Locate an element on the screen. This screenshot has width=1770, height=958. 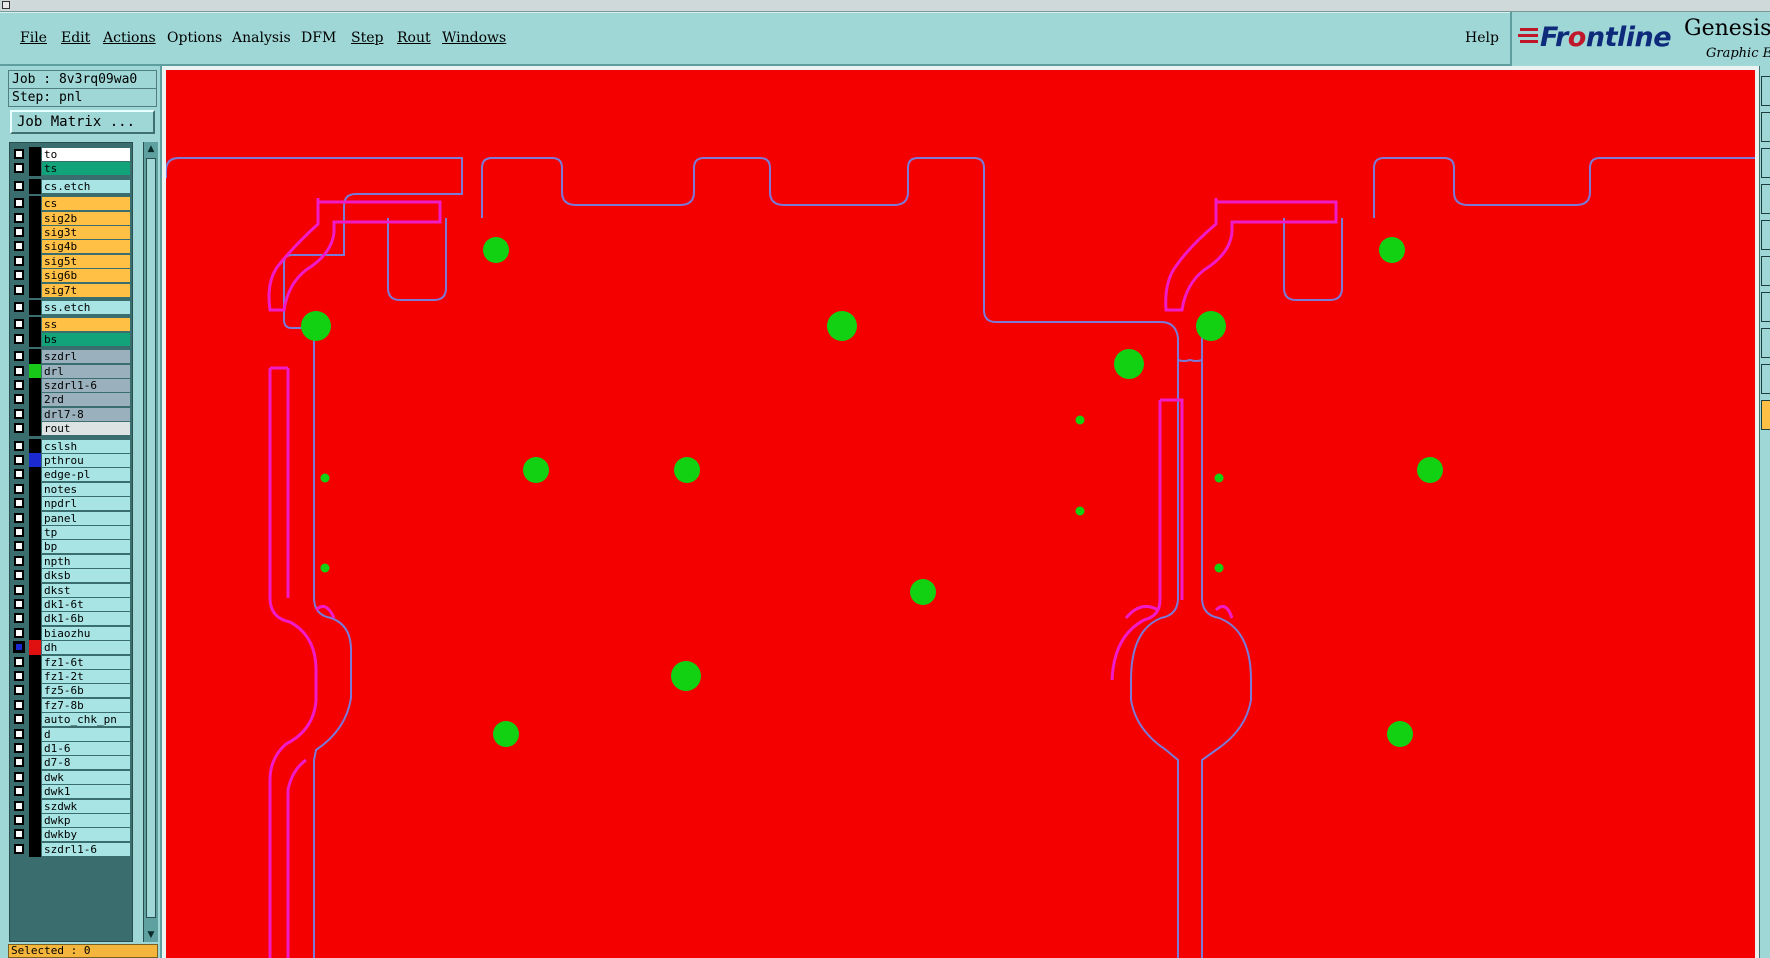
layer-row: szdwk is located at coordinates (71, 806).